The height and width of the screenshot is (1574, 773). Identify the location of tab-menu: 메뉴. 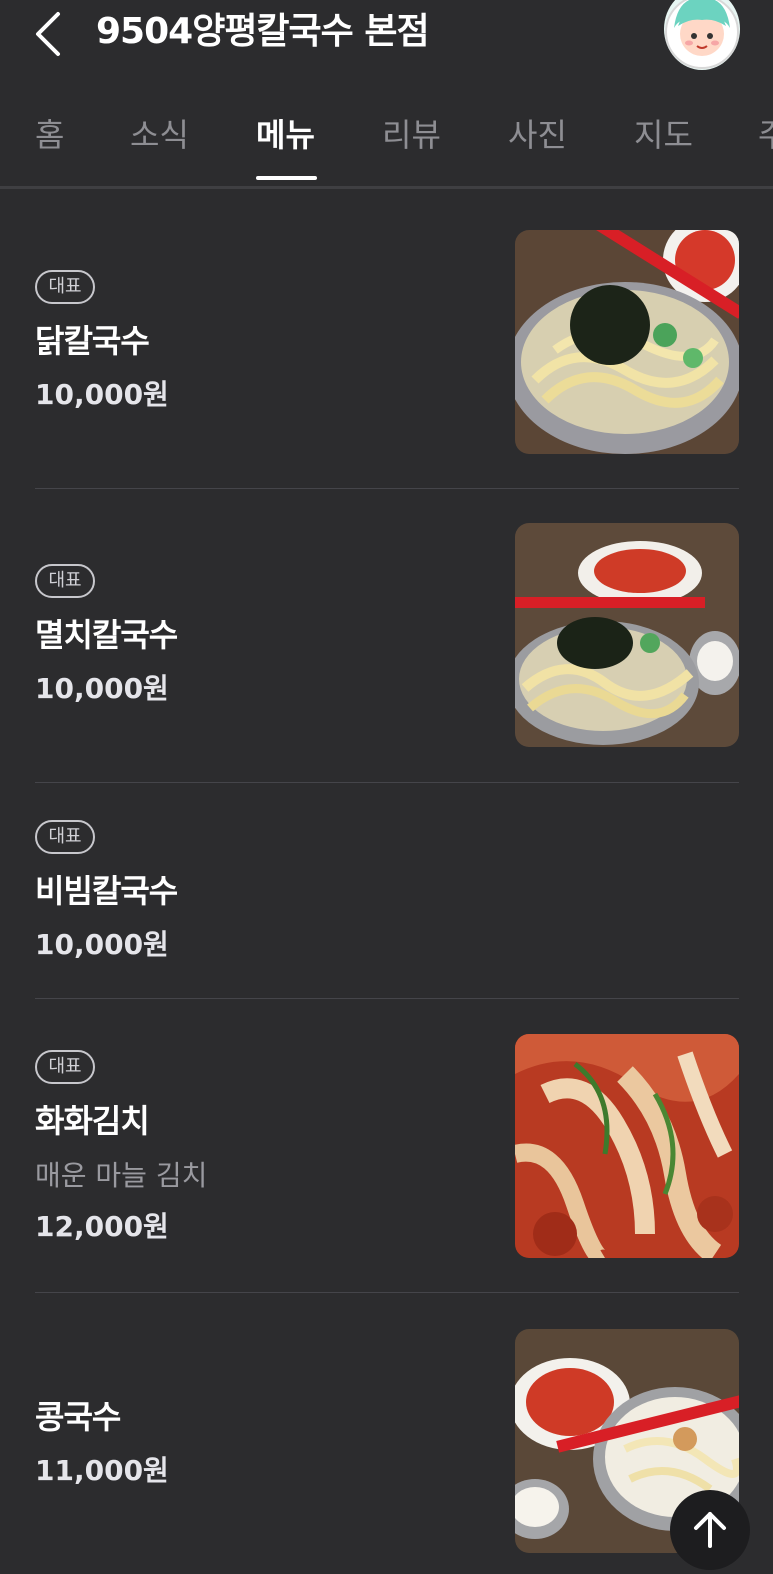
(285, 133).